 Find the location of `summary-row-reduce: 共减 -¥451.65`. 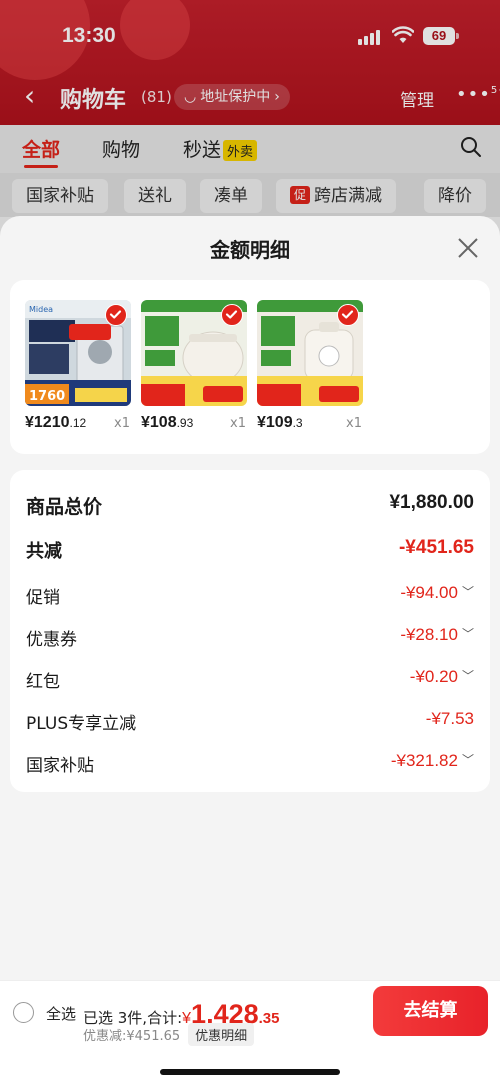

summary-row-reduce: 共减 -¥451.65 is located at coordinates (250, 552).